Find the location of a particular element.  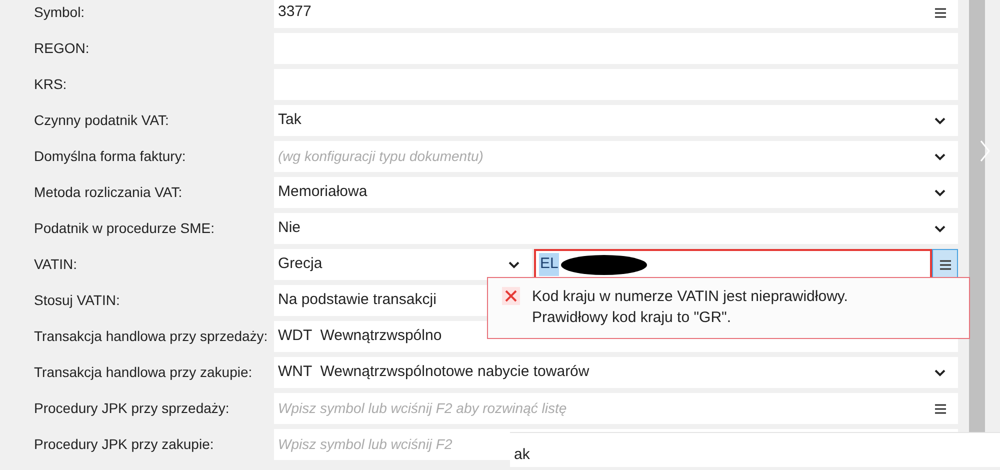

field-label: REGON: is located at coordinates (61, 48).